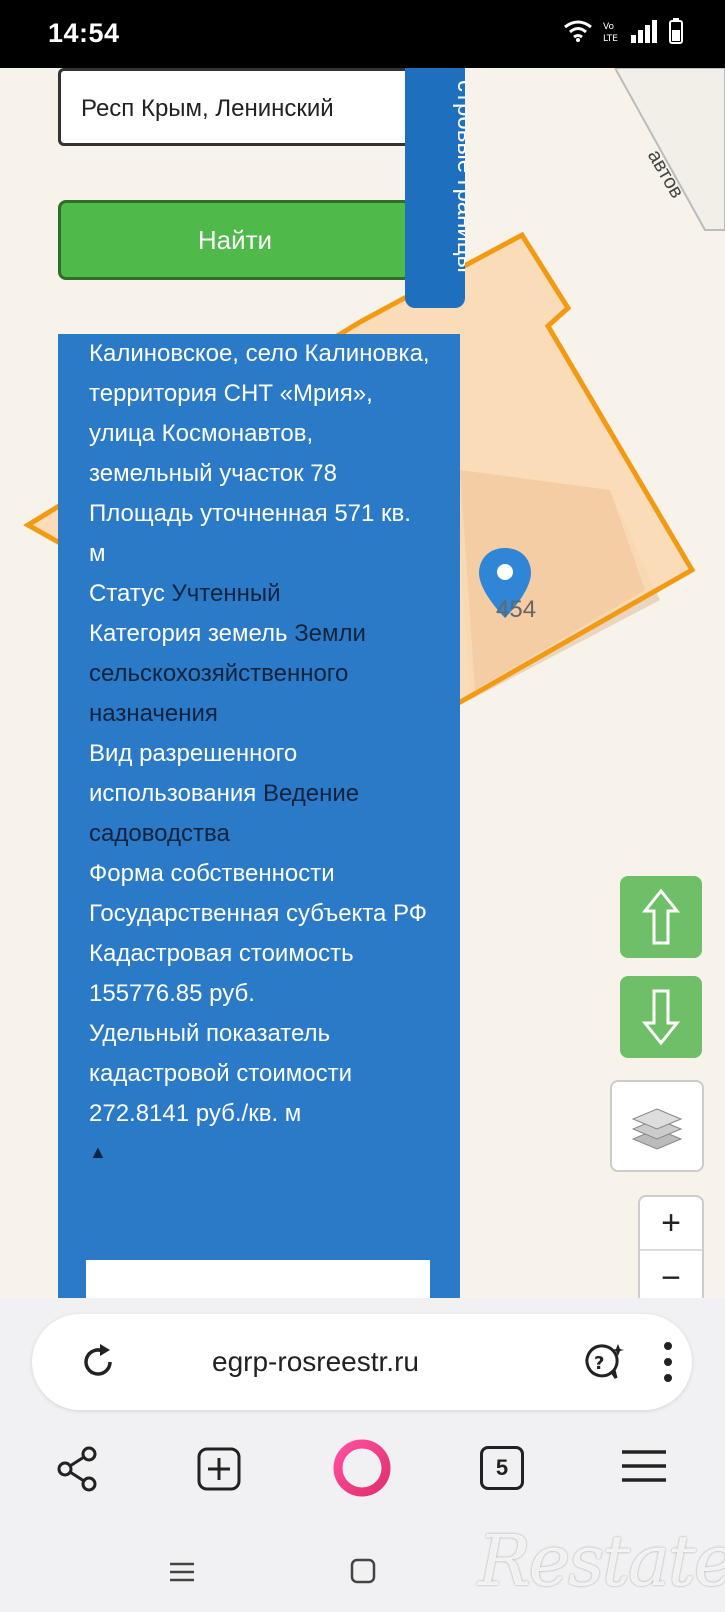 The width and height of the screenshot is (725, 1612). I want to click on recent-apps-icon, so click(182, 1572).